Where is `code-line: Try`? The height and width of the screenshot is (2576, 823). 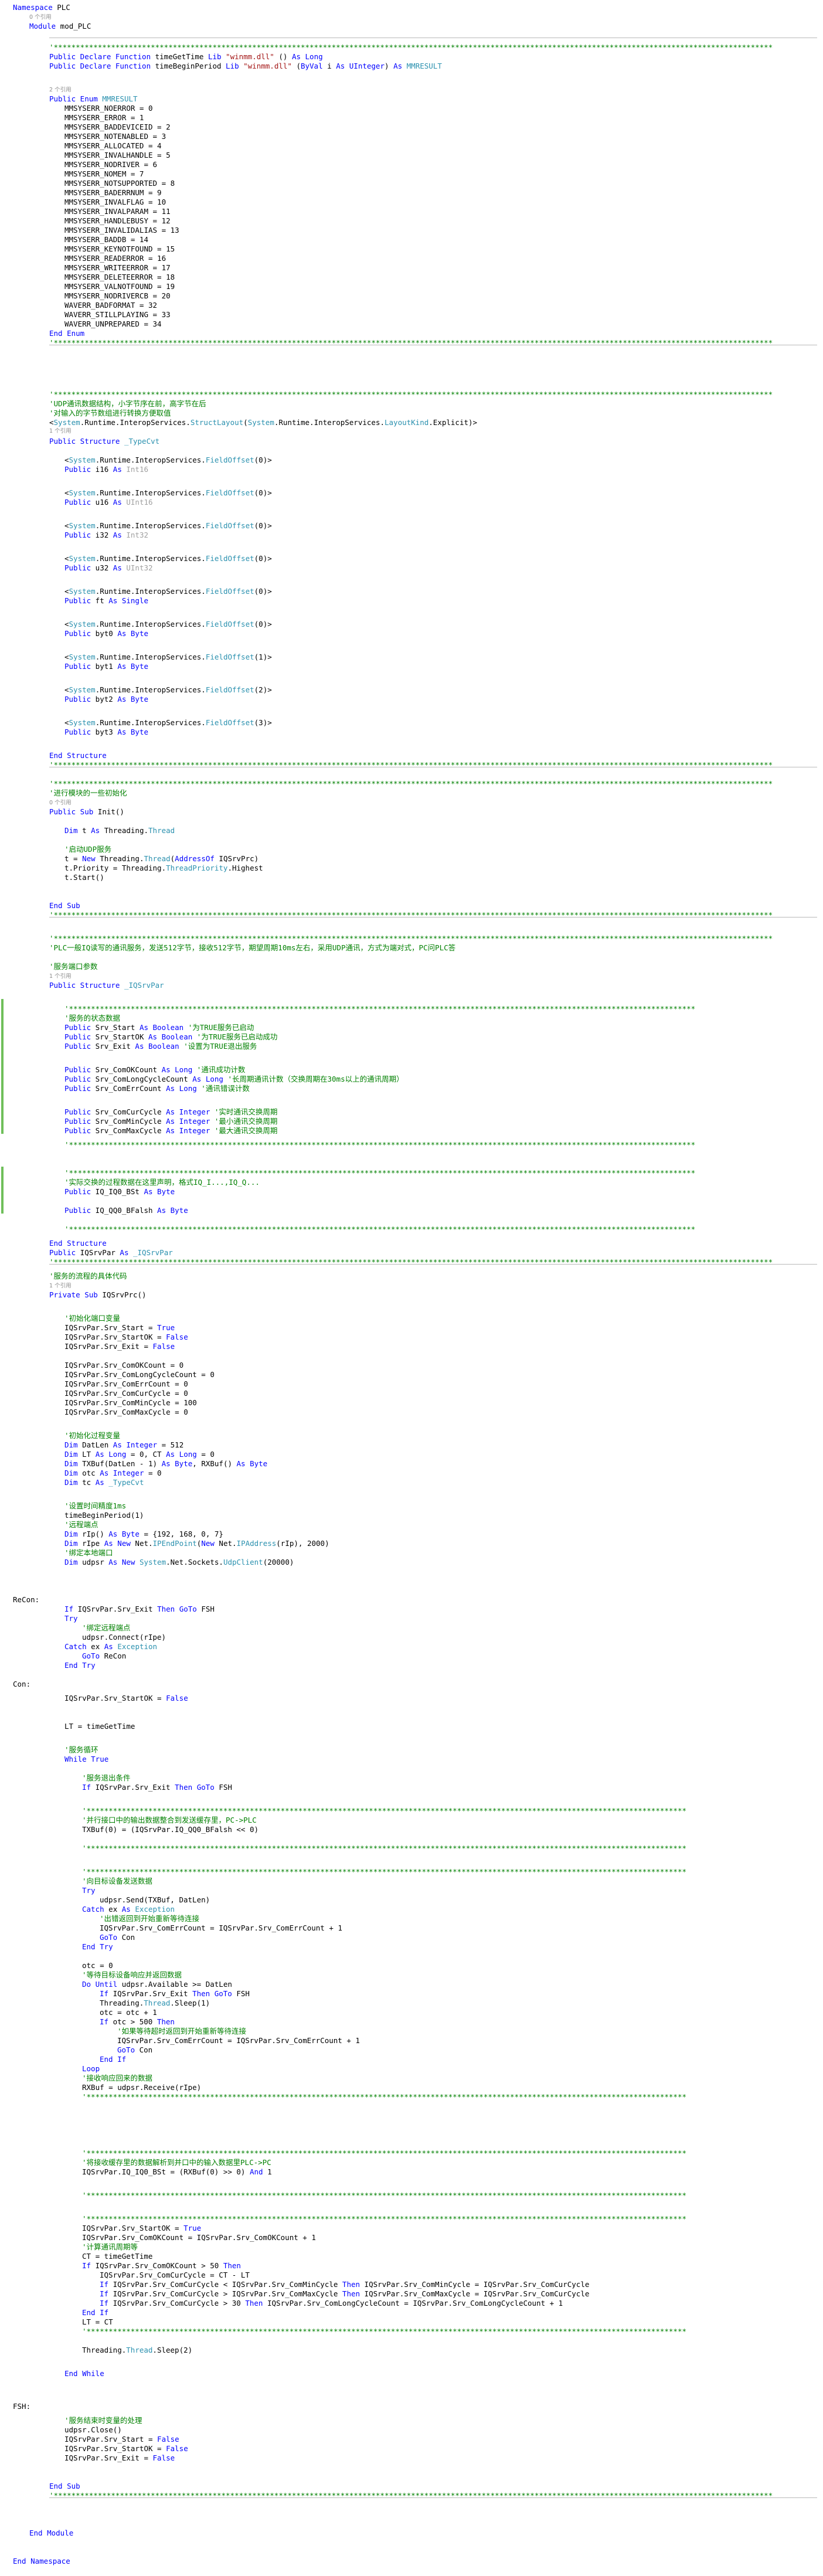
code-line: Try is located at coordinates (89, 1890).